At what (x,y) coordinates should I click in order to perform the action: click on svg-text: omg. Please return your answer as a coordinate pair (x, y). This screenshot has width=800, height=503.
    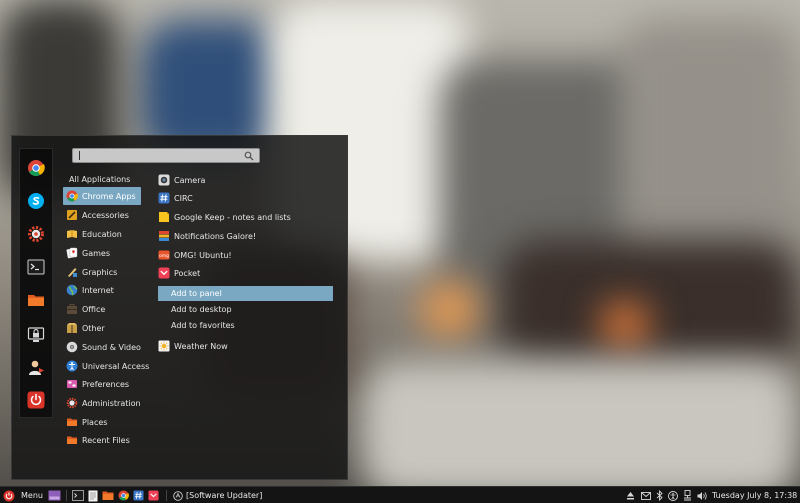
    Looking at the image, I should click on (164, 256).